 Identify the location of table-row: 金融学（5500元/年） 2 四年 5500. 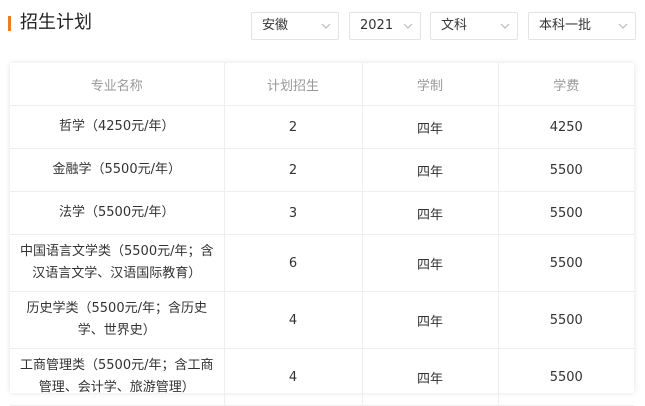
(322, 170).